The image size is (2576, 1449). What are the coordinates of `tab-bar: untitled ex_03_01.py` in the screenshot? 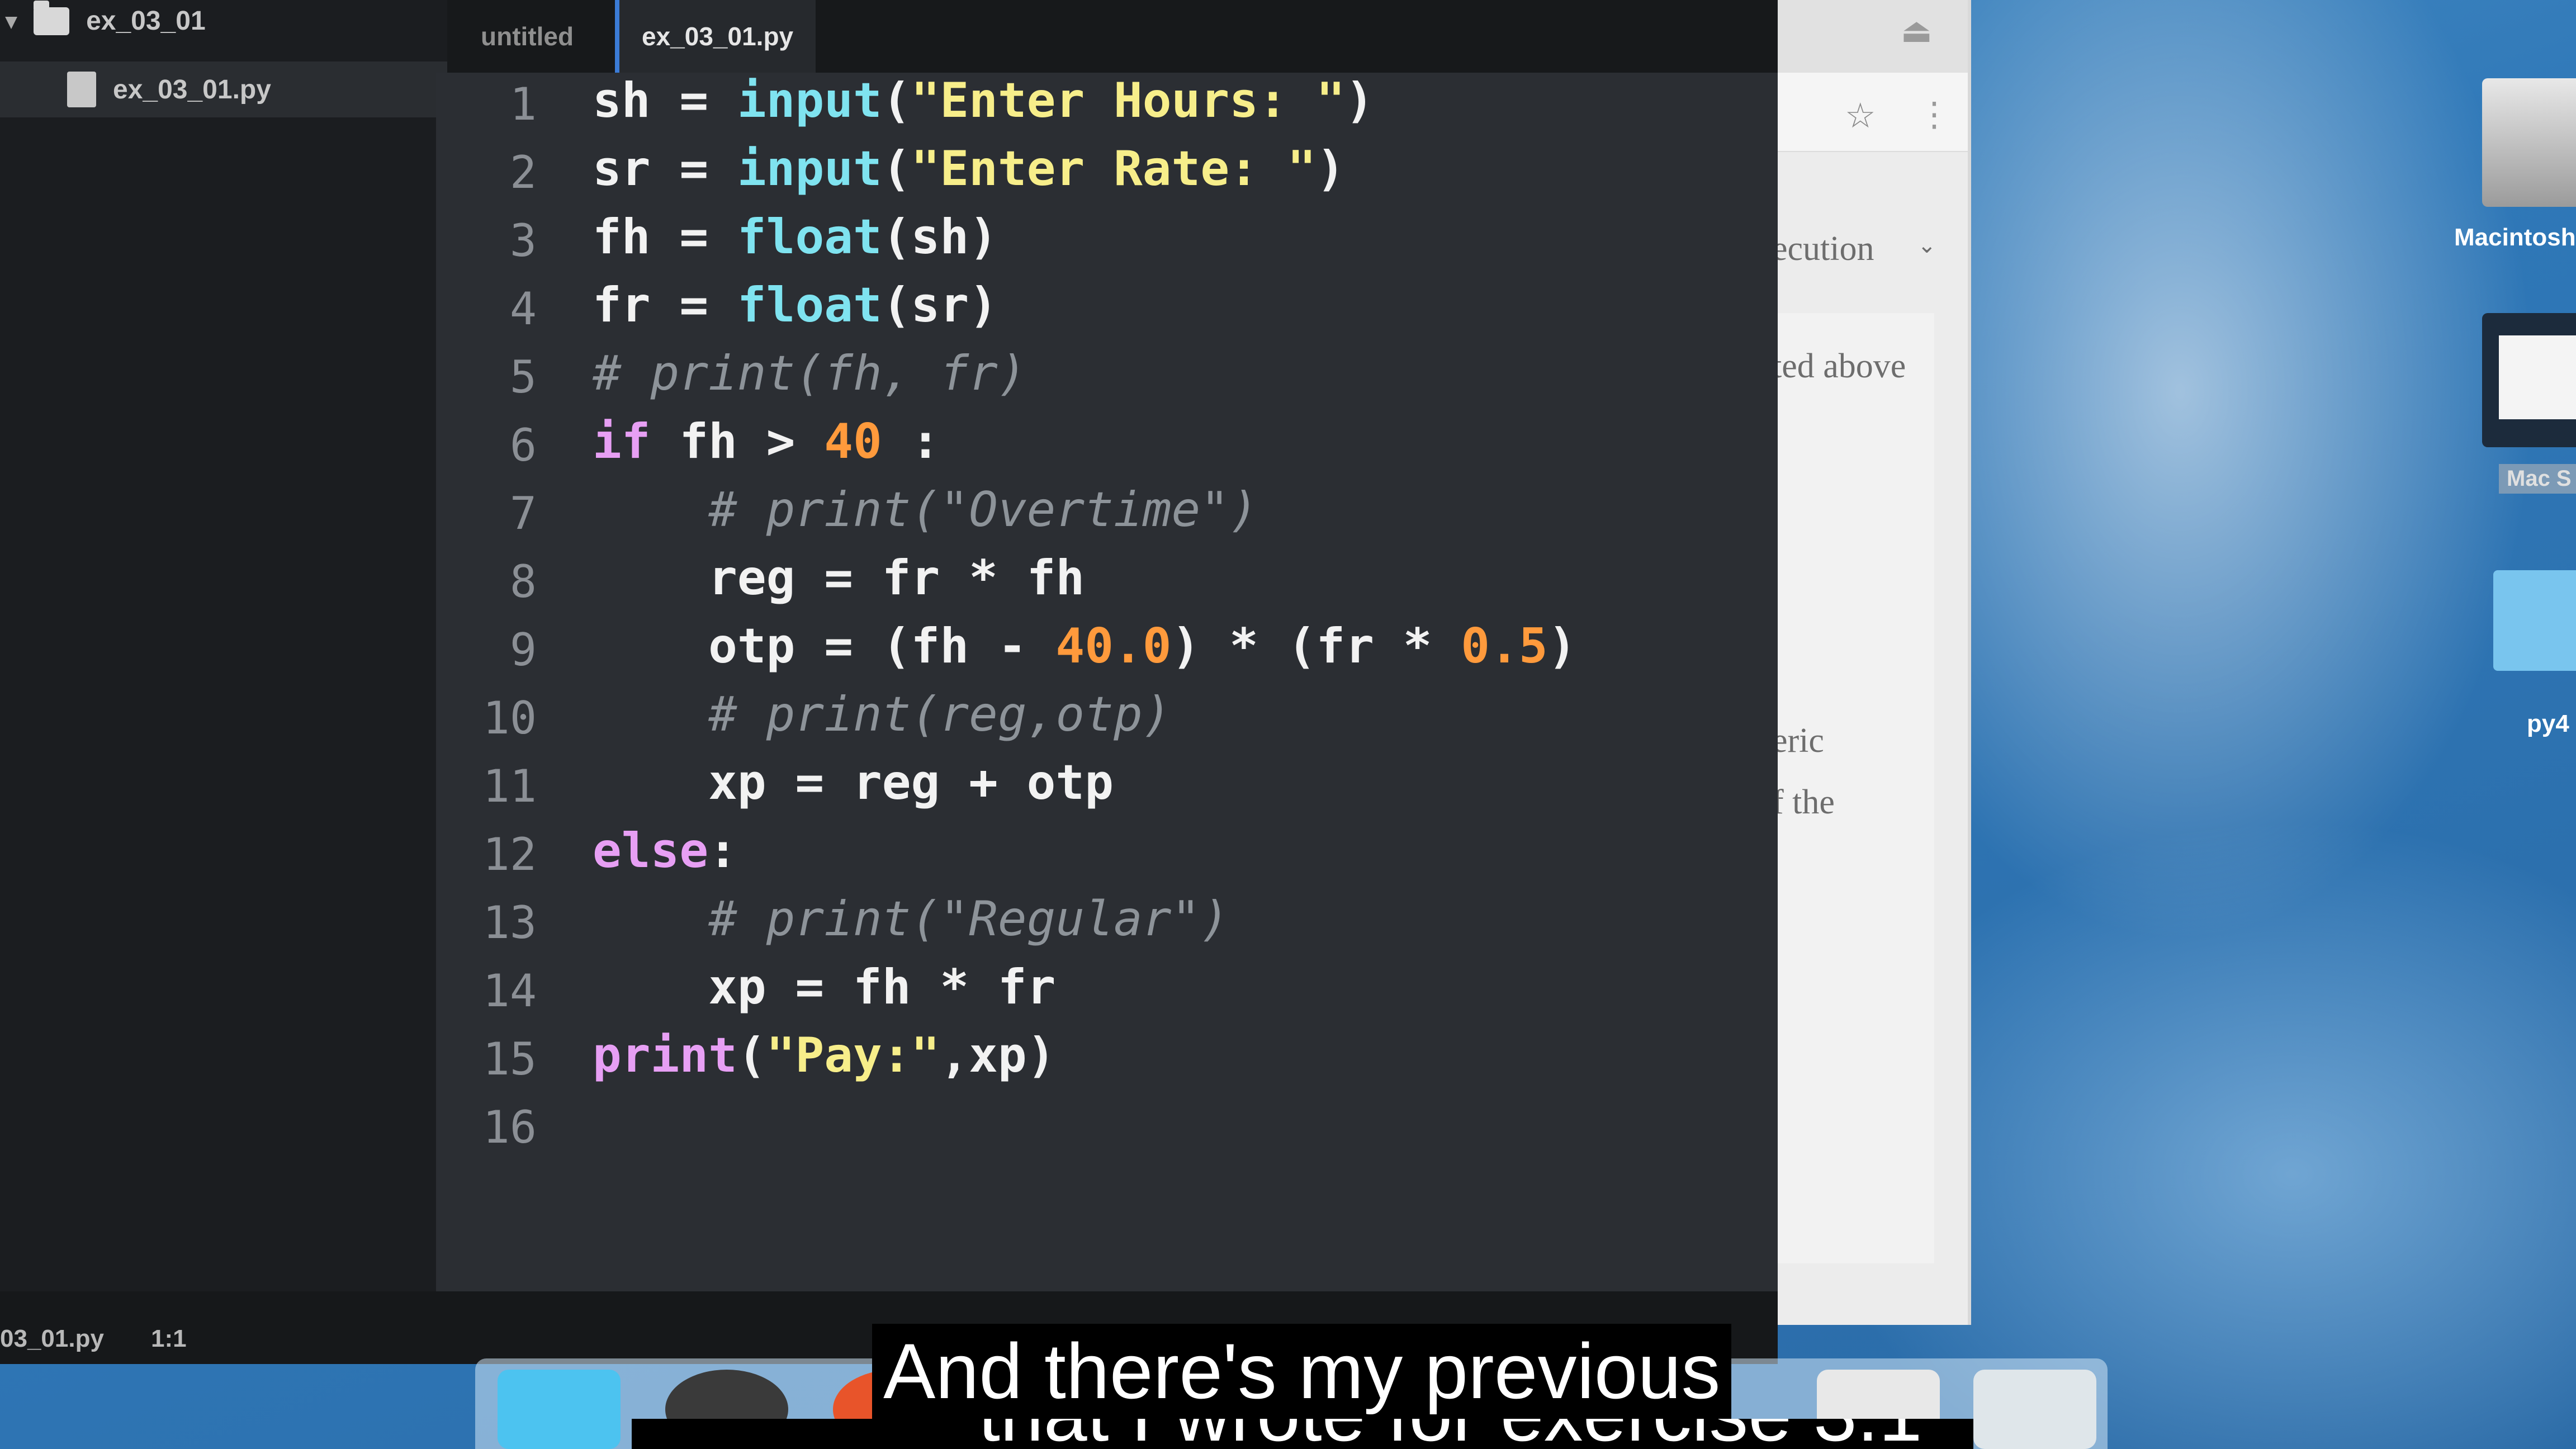 It's located at (1112, 37).